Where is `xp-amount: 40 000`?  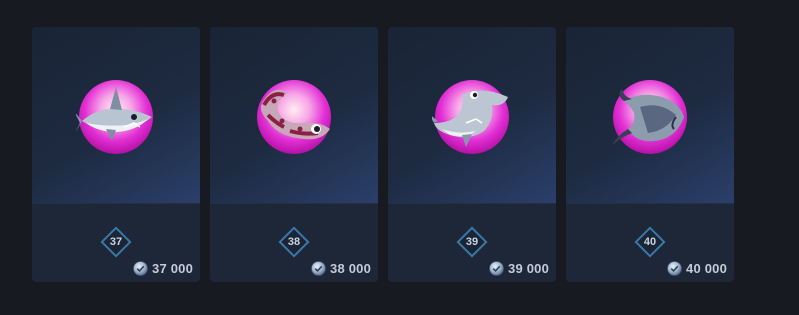 xp-amount: 40 000 is located at coordinates (706, 268).